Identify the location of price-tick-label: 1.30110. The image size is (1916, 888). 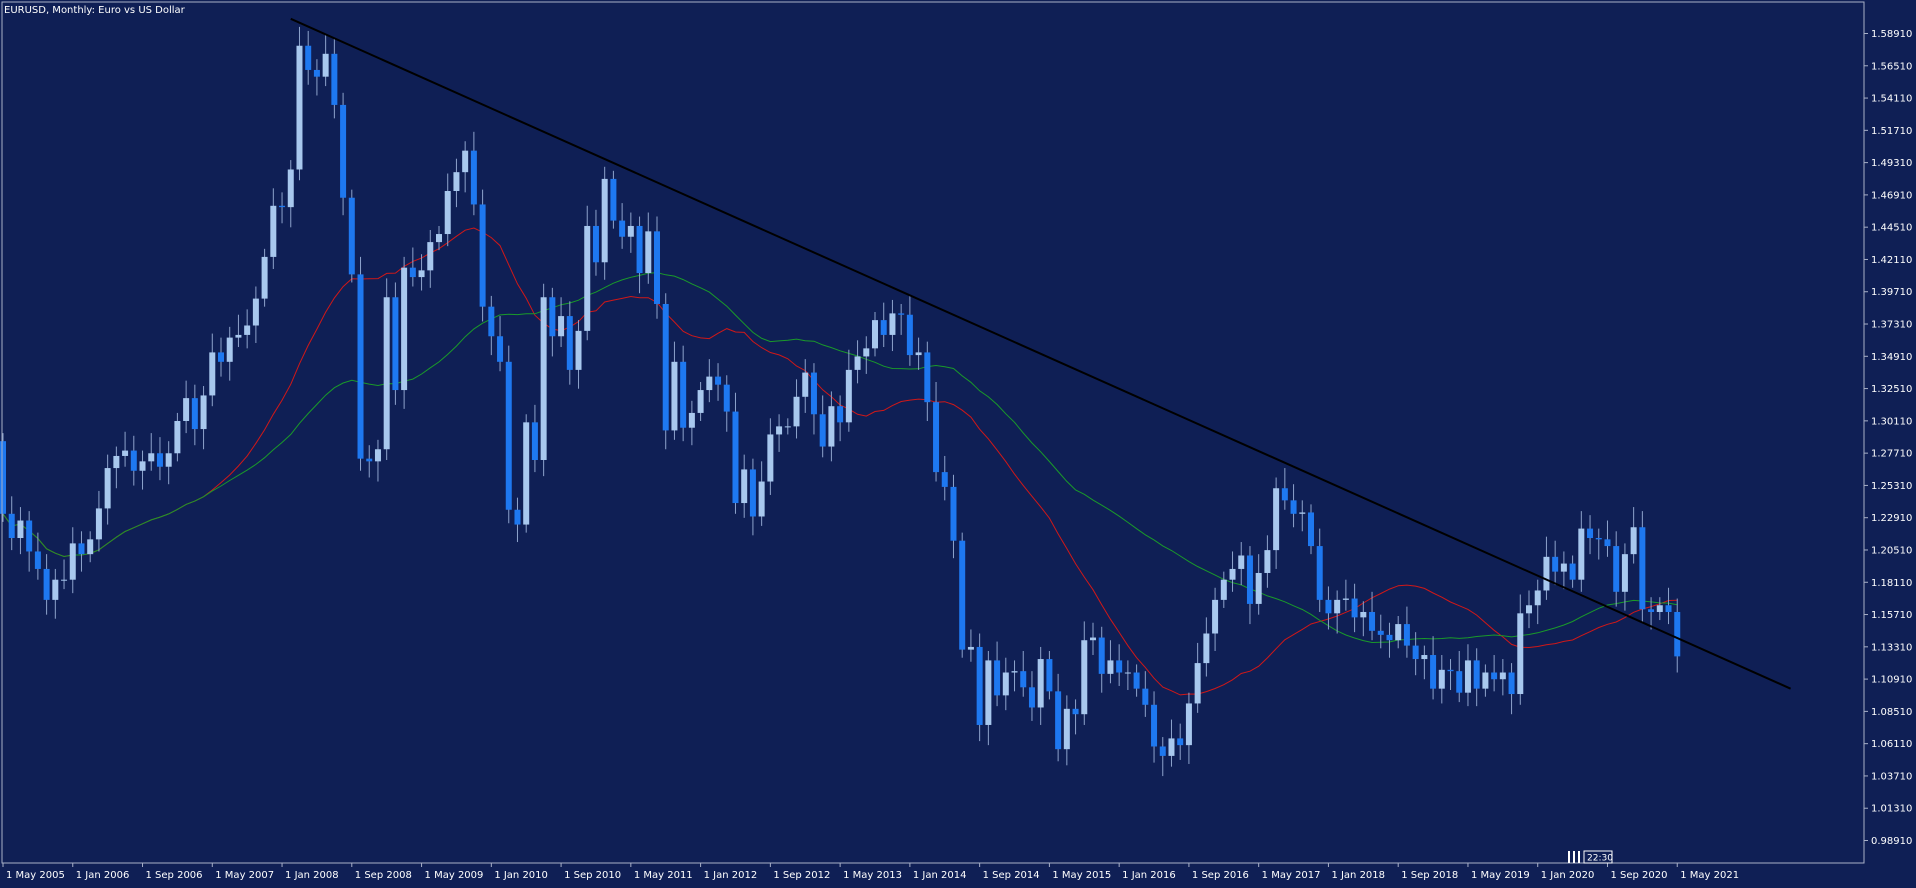
(1891, 421).